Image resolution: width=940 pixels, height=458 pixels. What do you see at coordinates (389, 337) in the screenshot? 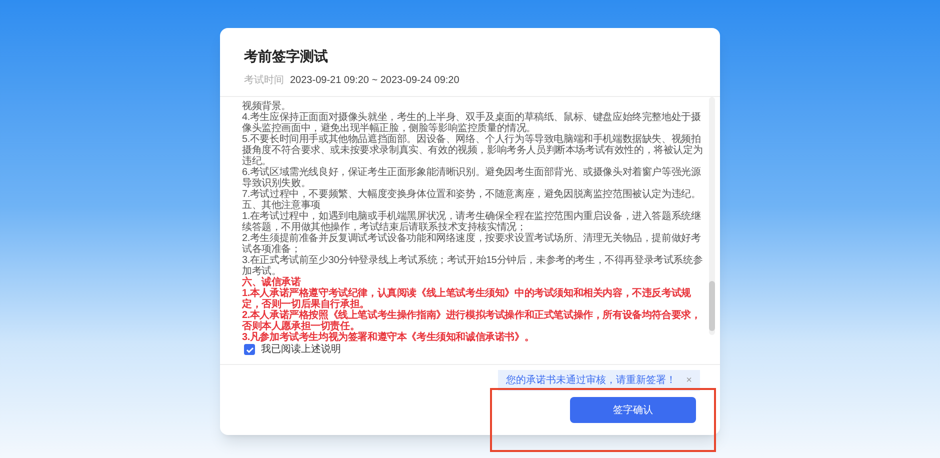
I see `notice-paragraph: 3.凡参加考试考生均视为签署和遵守本《考生须知和诚信承诺书》。` at bounding box center [389, 337].